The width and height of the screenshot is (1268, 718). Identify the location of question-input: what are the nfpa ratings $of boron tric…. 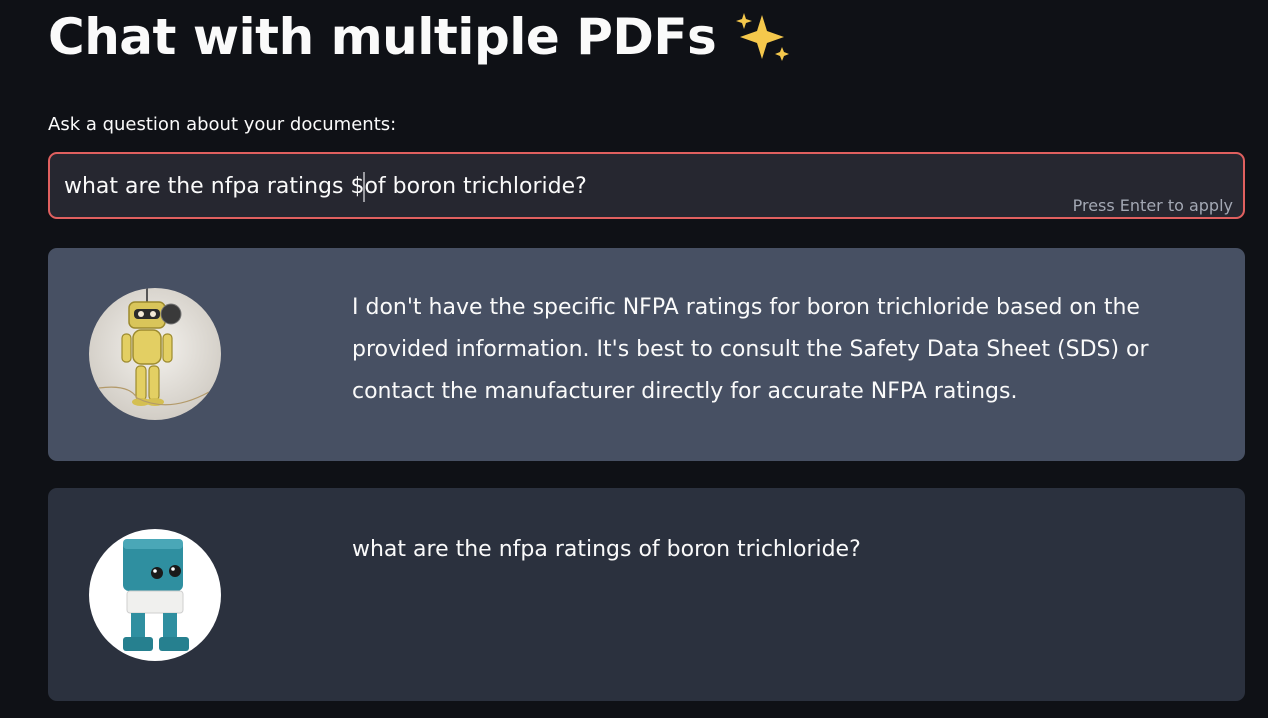
(646, 185).